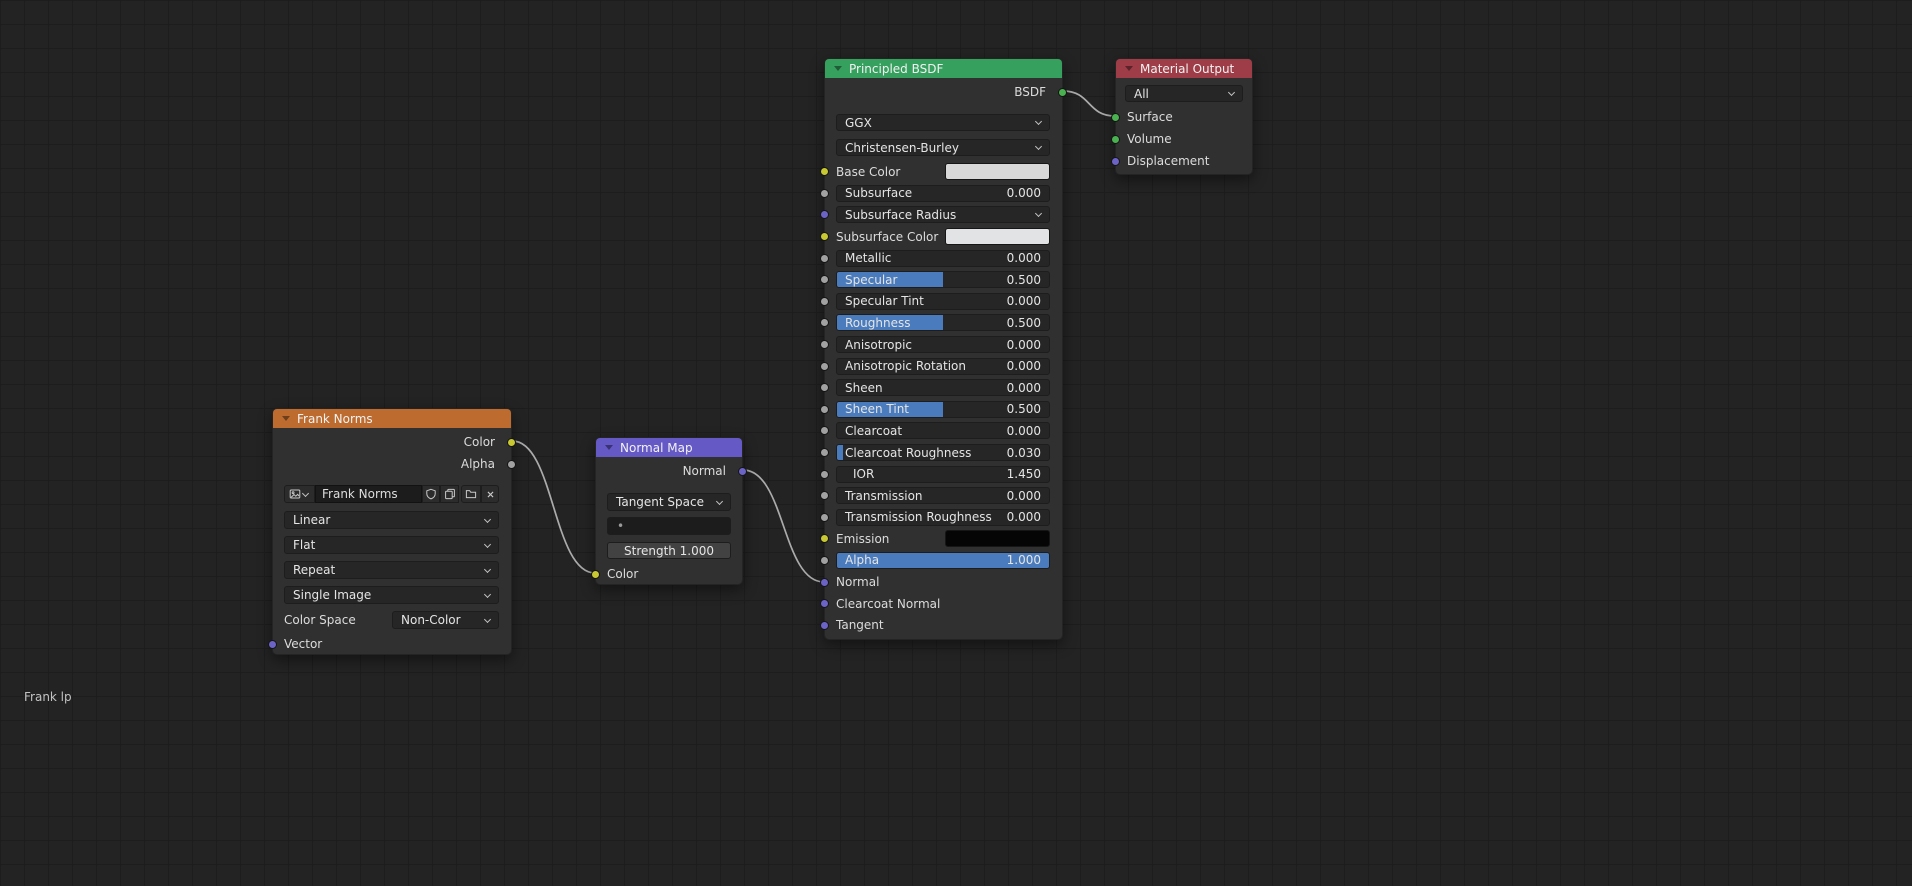  I want to click on open-image-button, so click(471, 494).